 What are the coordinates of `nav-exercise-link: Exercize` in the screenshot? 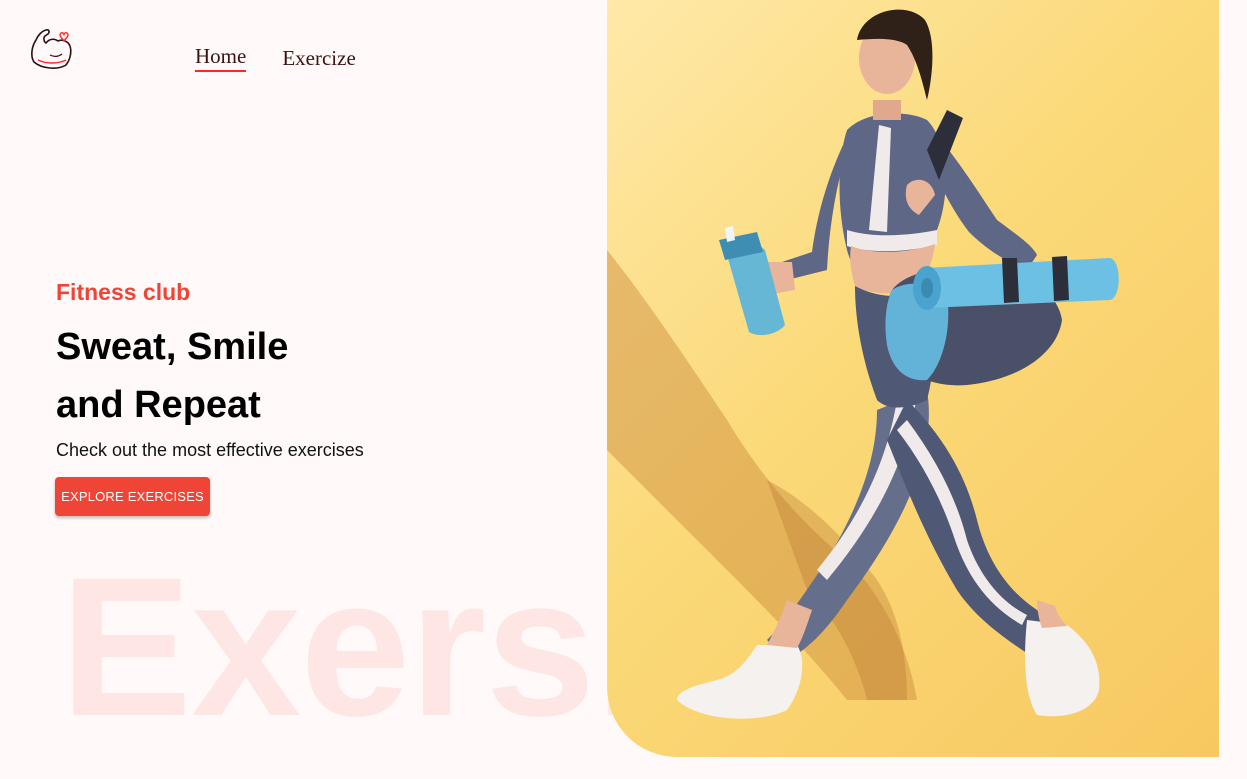 It's located at (318, 59).